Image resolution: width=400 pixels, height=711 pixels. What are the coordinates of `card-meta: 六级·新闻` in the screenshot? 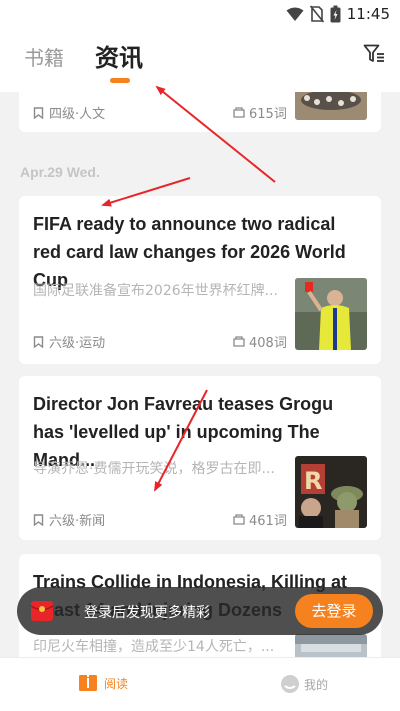 It's located at (69, 519).